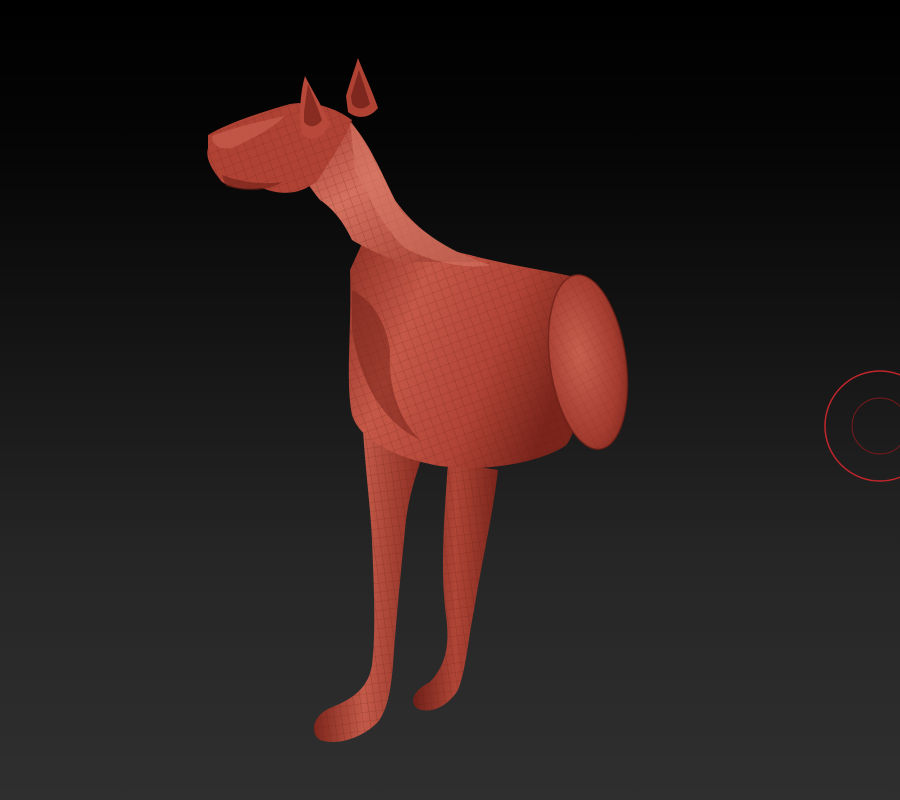  Describe the element at coordinates (362, 87) in the screenshot. I see `ear-right` at that location.